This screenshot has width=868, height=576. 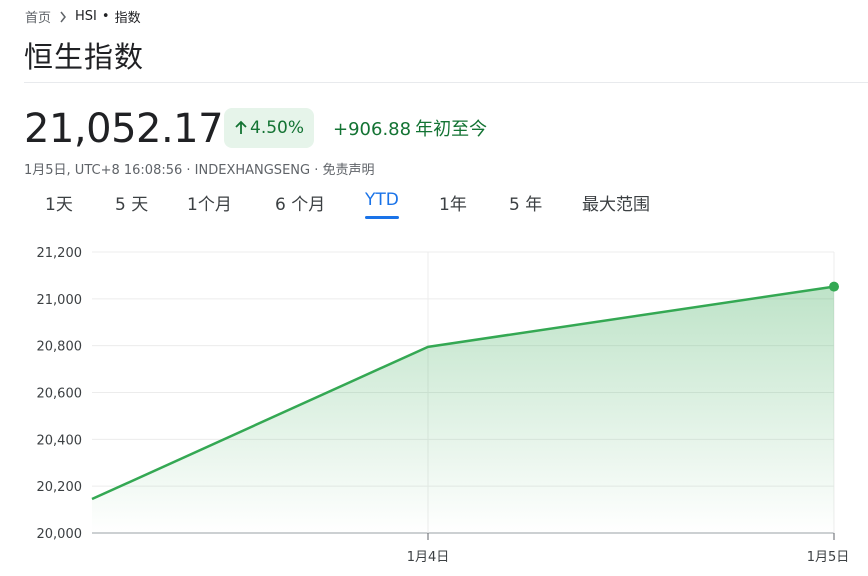 I want to click on breadcrumb-home-link: 首页, so click(x=38, y=16).